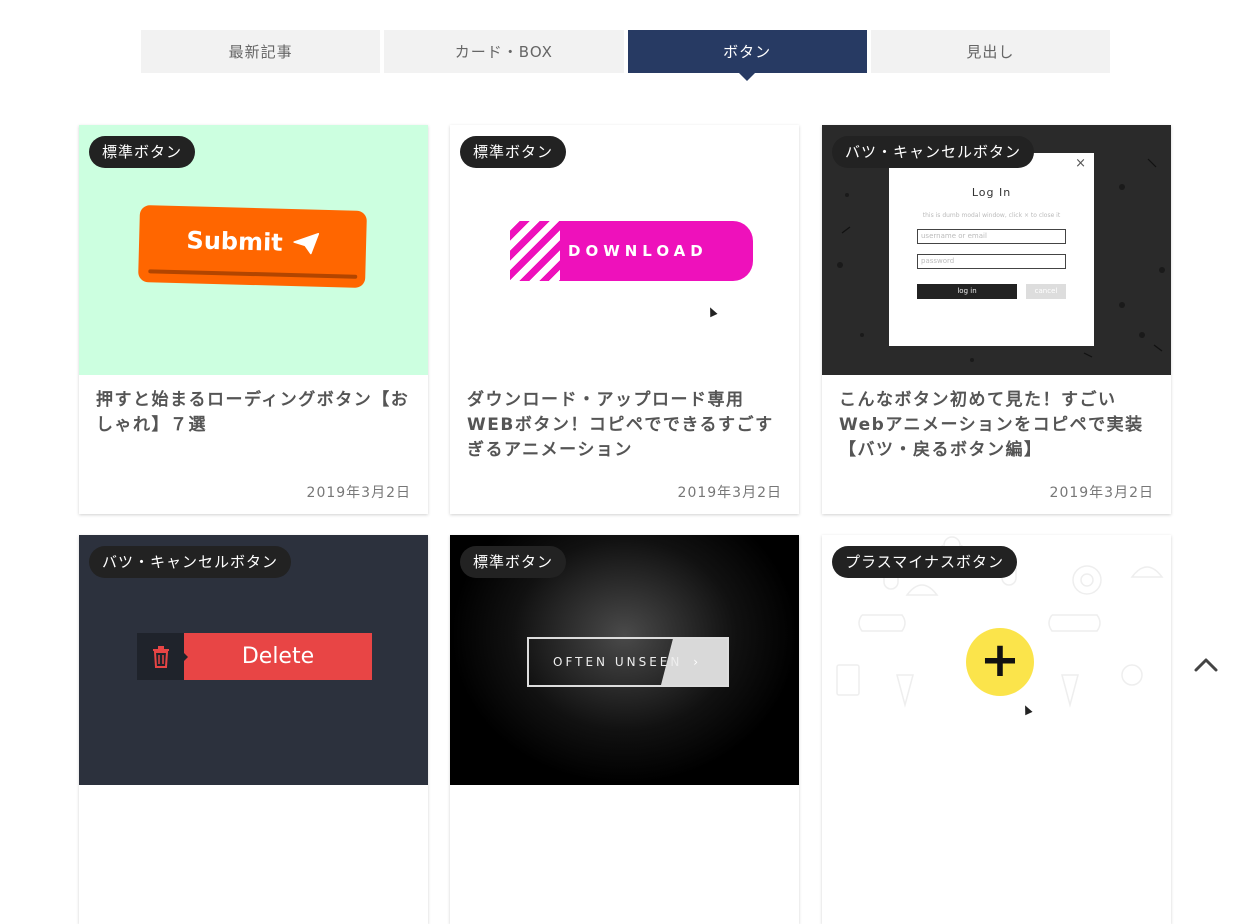 This screenshot has height=924, width=1250. What do you see at coordinates (504, 51) in the screenshot?
I see `tab-card-box: カード・BOX` at bounding box center [504, 51].